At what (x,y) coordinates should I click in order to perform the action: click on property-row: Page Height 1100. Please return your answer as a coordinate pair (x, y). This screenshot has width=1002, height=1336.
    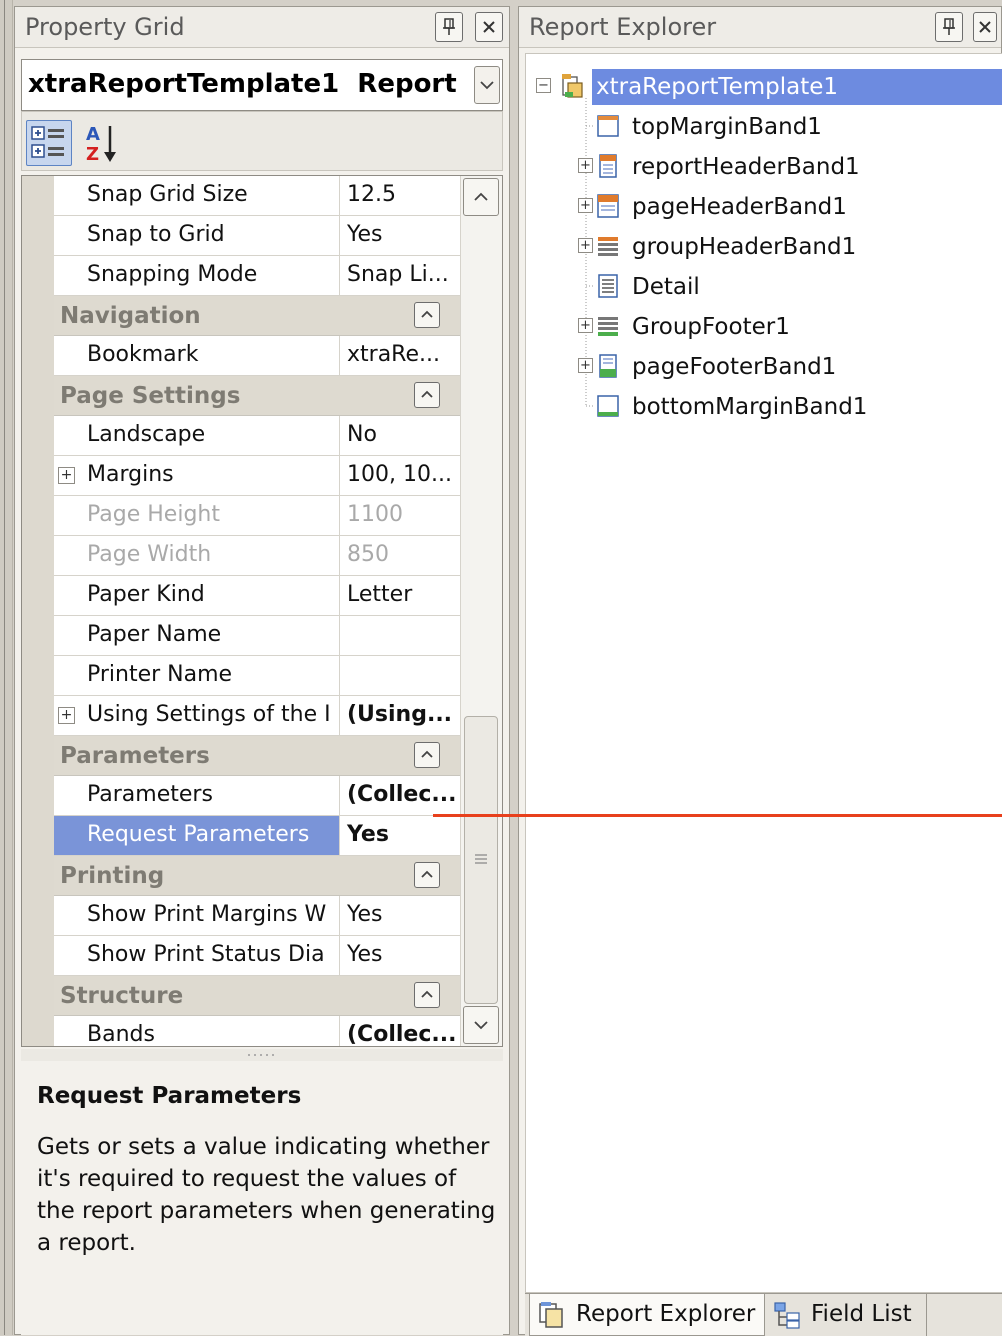
    Looking at the image, I should click on (257, 516).